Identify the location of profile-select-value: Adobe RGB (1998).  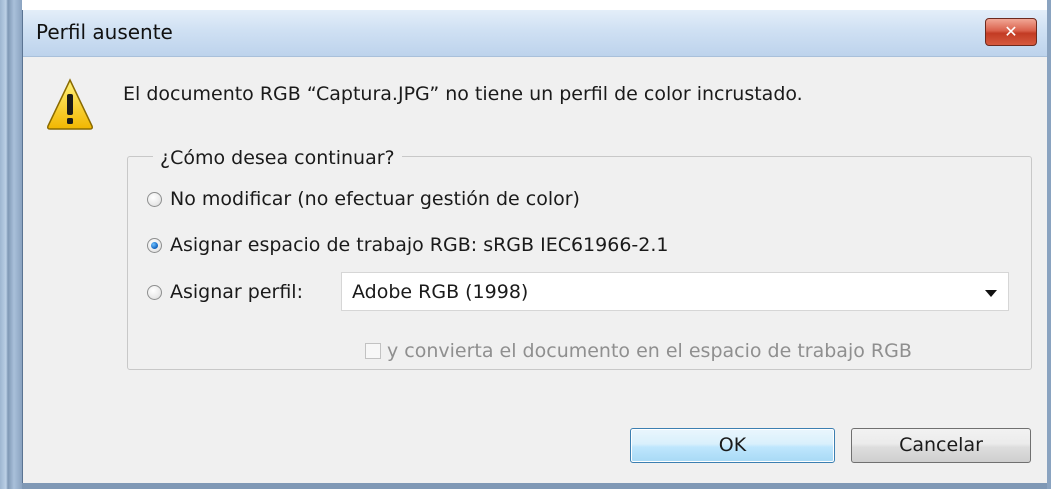
(440, 292).